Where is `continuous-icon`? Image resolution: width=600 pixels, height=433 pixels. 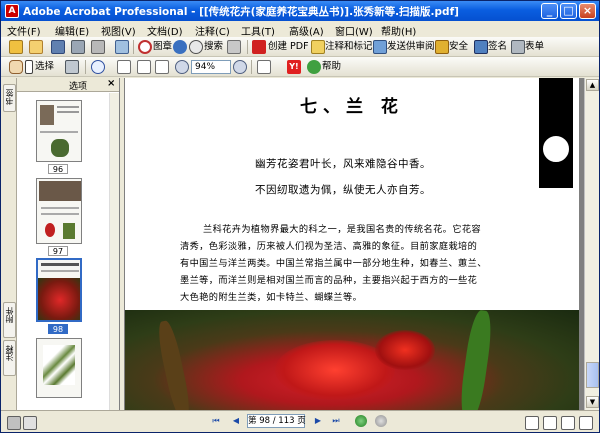
continuous-icon is located at coordinates (550, 423).